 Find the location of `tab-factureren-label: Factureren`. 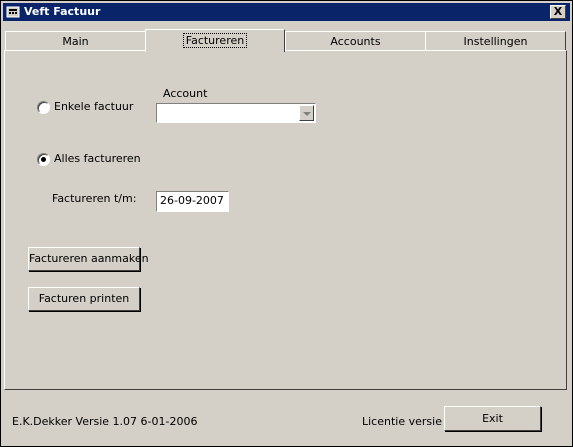

tab-factureren-label: Factureren is located at coordinates (215, 40).